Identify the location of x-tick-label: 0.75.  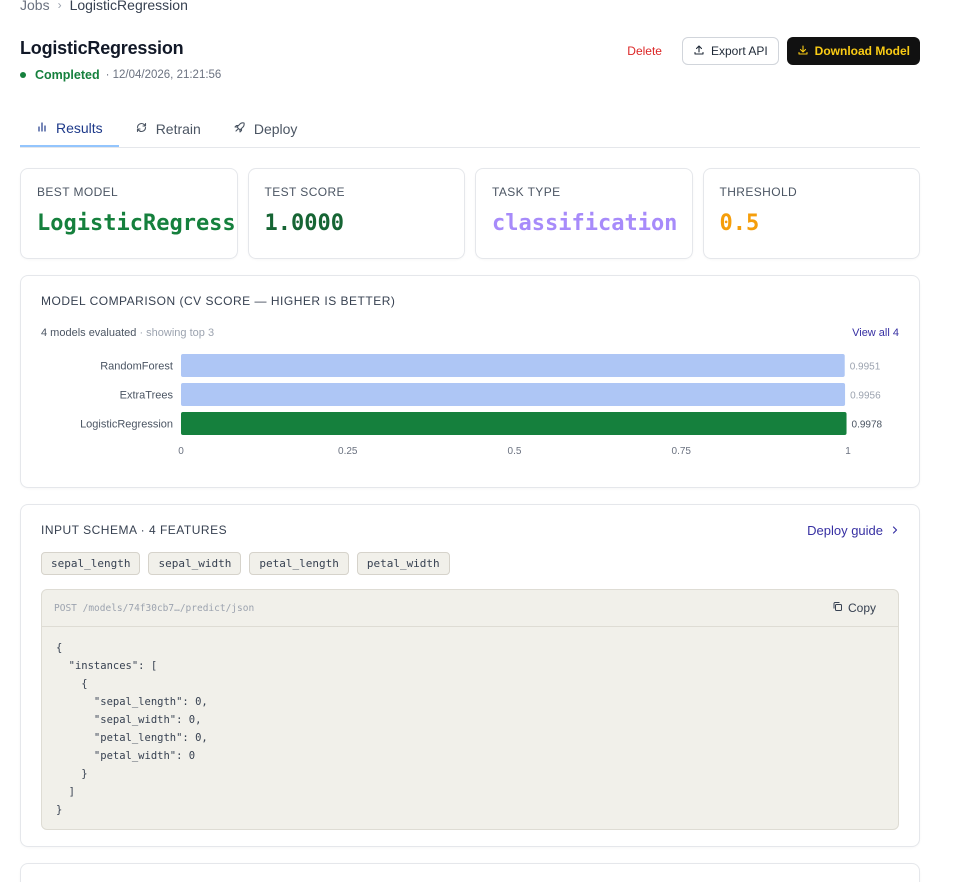
(682, 451).